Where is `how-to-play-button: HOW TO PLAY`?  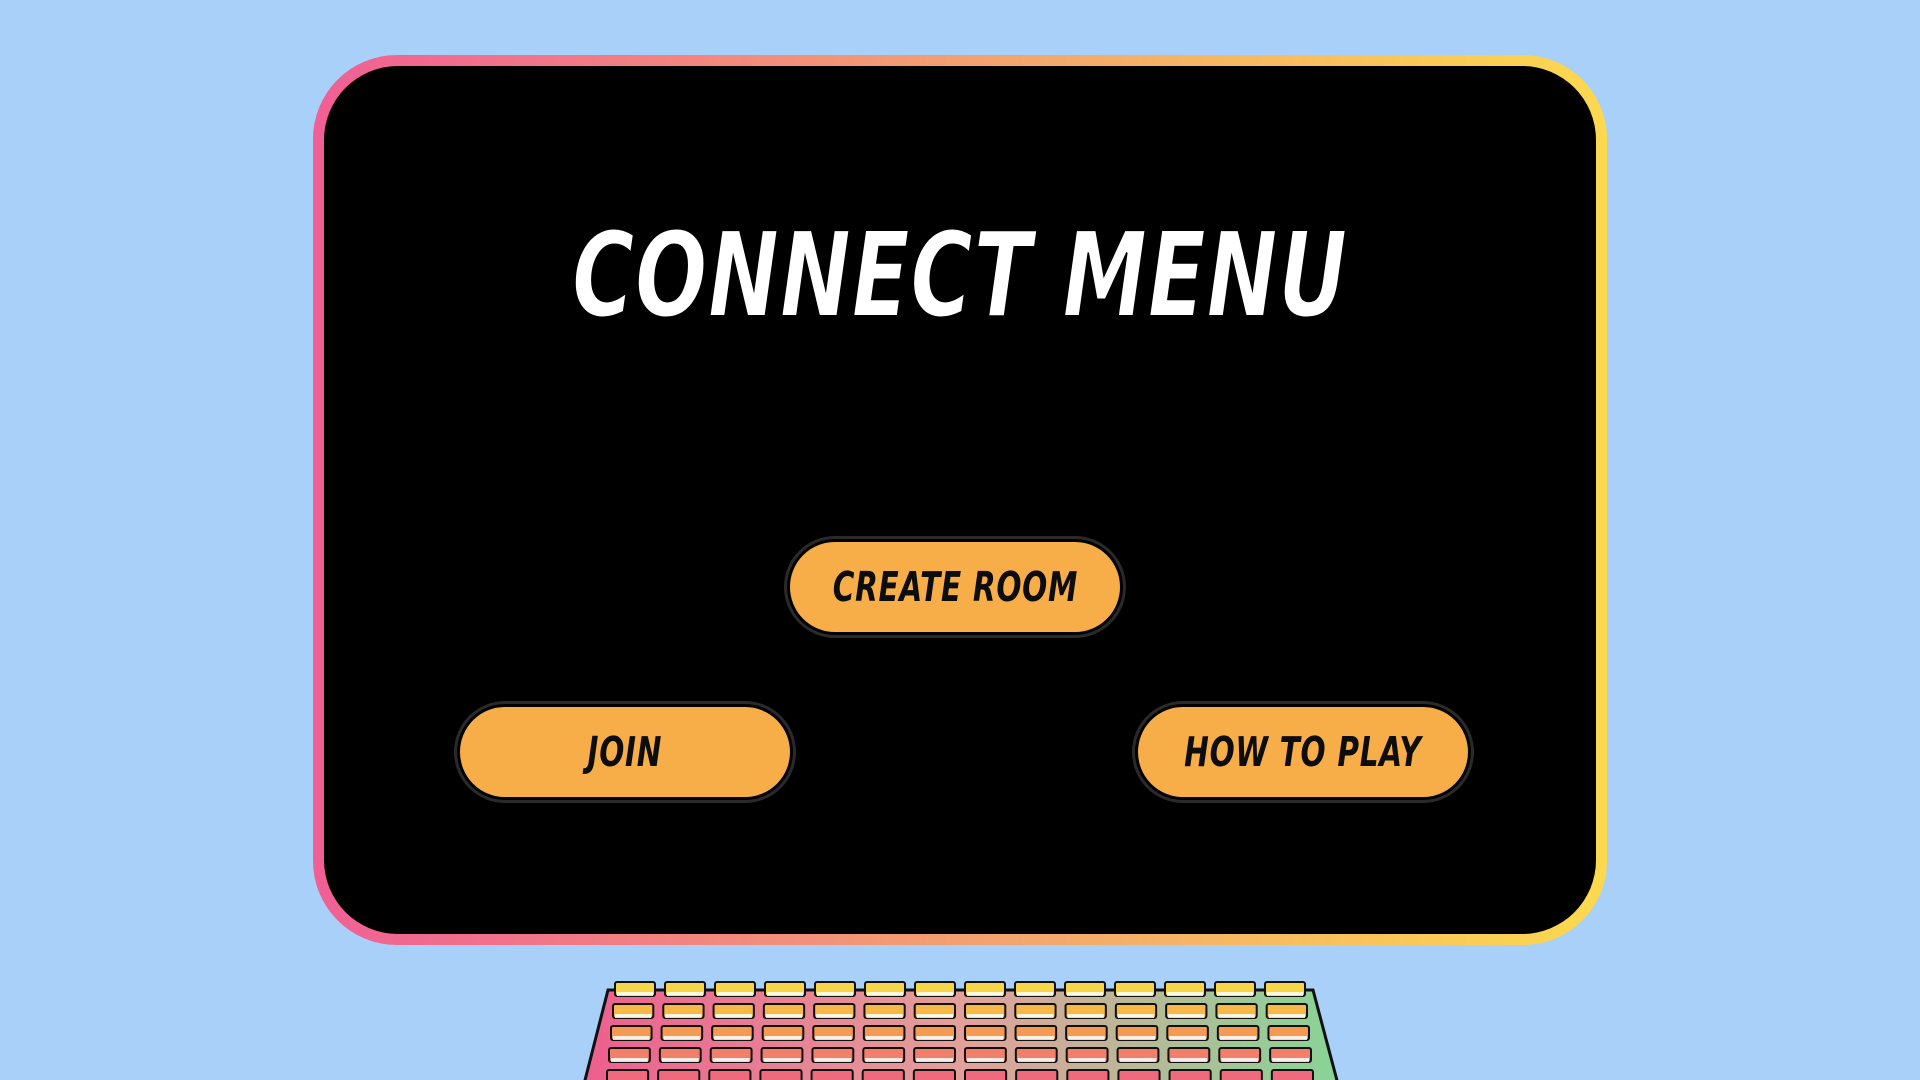 how-to-play-button: HOW TO PLAY is located at coordinates (1303, 752).